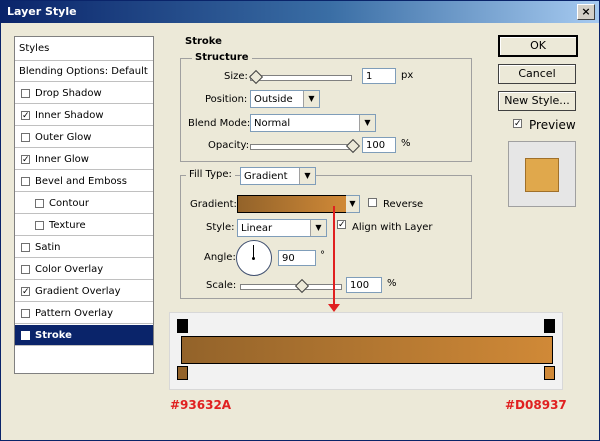  Describe the element at coordinates (586, 12) in the screenshot. I see `close-button: ×` at that location.